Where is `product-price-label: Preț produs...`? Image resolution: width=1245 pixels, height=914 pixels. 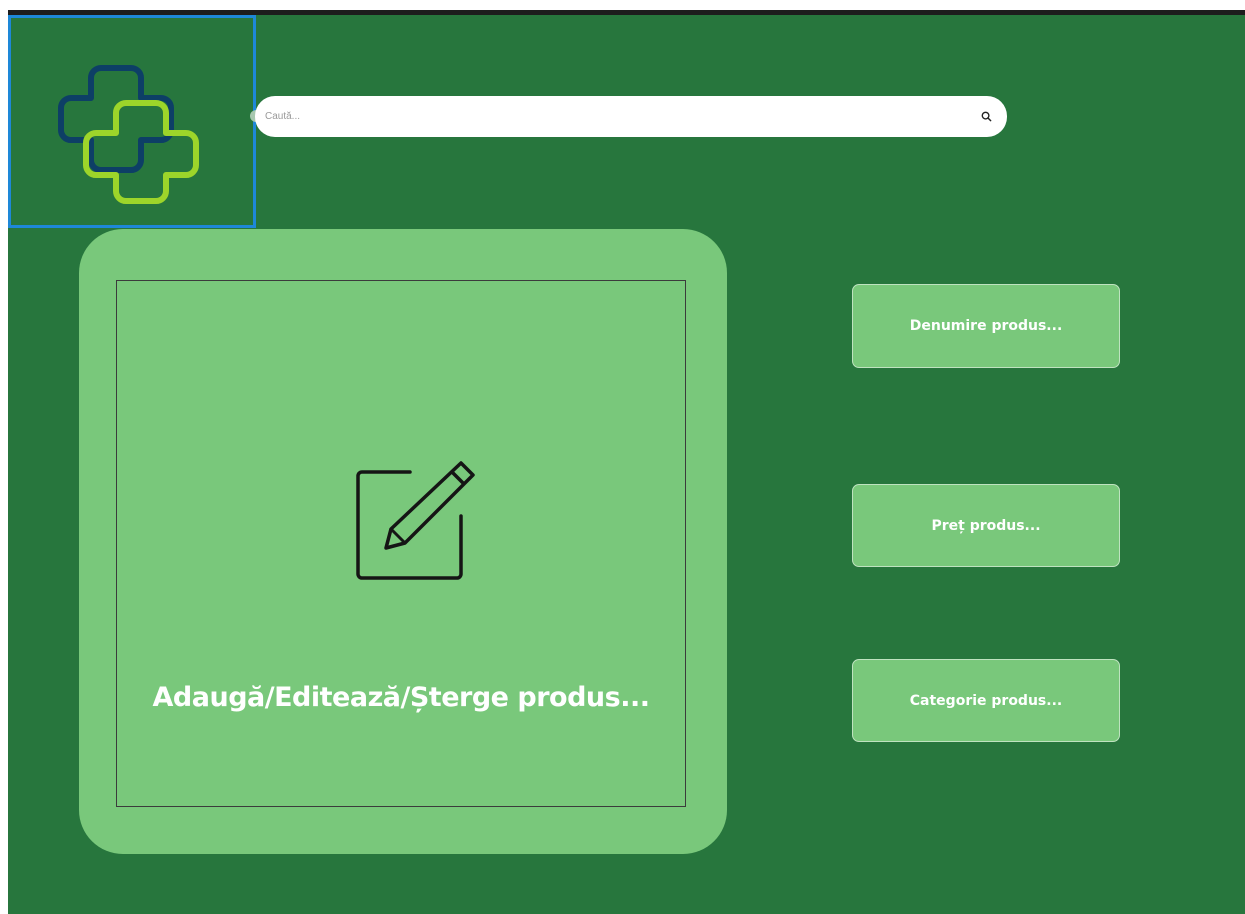
product-price-label: Preț produs... is located at coordinates (986, 525).